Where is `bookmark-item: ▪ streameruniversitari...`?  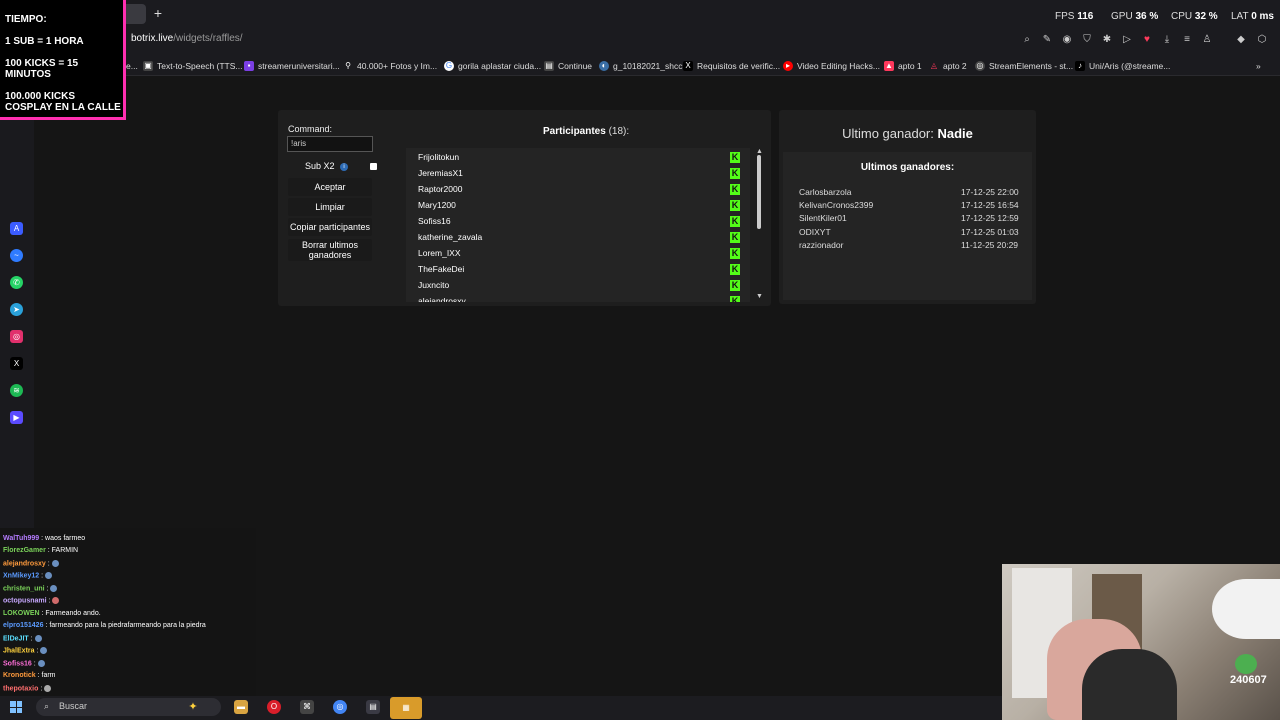 bookmark-item: ▪ streameruniversitari... is located at coordinates (292, 65).